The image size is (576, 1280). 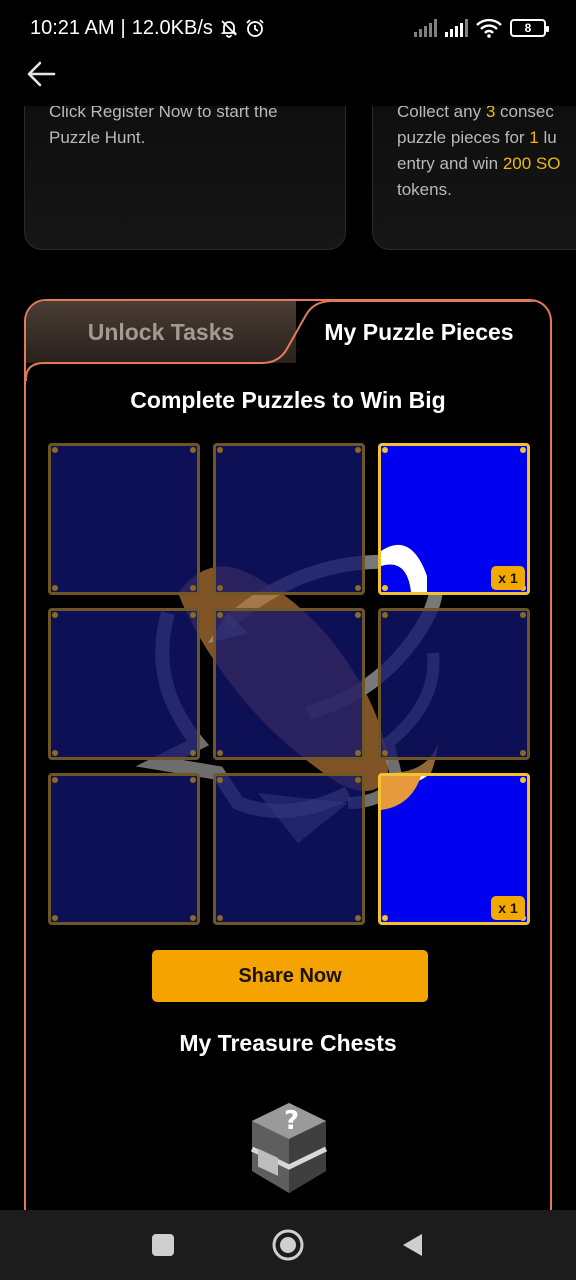 I want to click on status-bar: 10:21 AM | 12.0KB/s 8, so click(x=288, y=28).